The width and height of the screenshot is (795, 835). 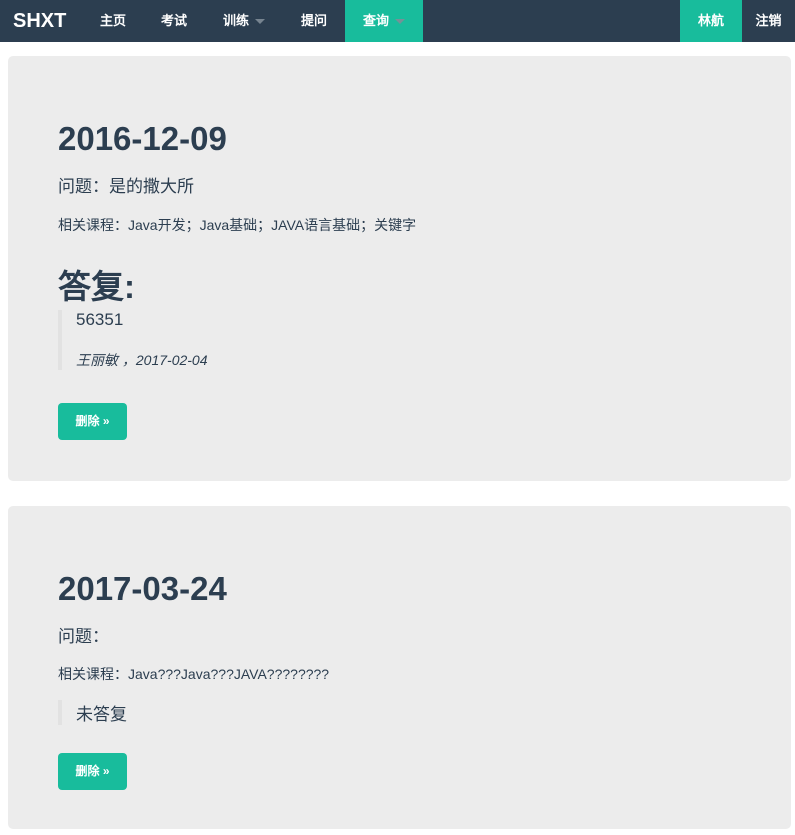 I want to click on related-courses: 相关课程：Java开发；Java基础；JAVA语言基础；关键字, so click(x=237, y=225).